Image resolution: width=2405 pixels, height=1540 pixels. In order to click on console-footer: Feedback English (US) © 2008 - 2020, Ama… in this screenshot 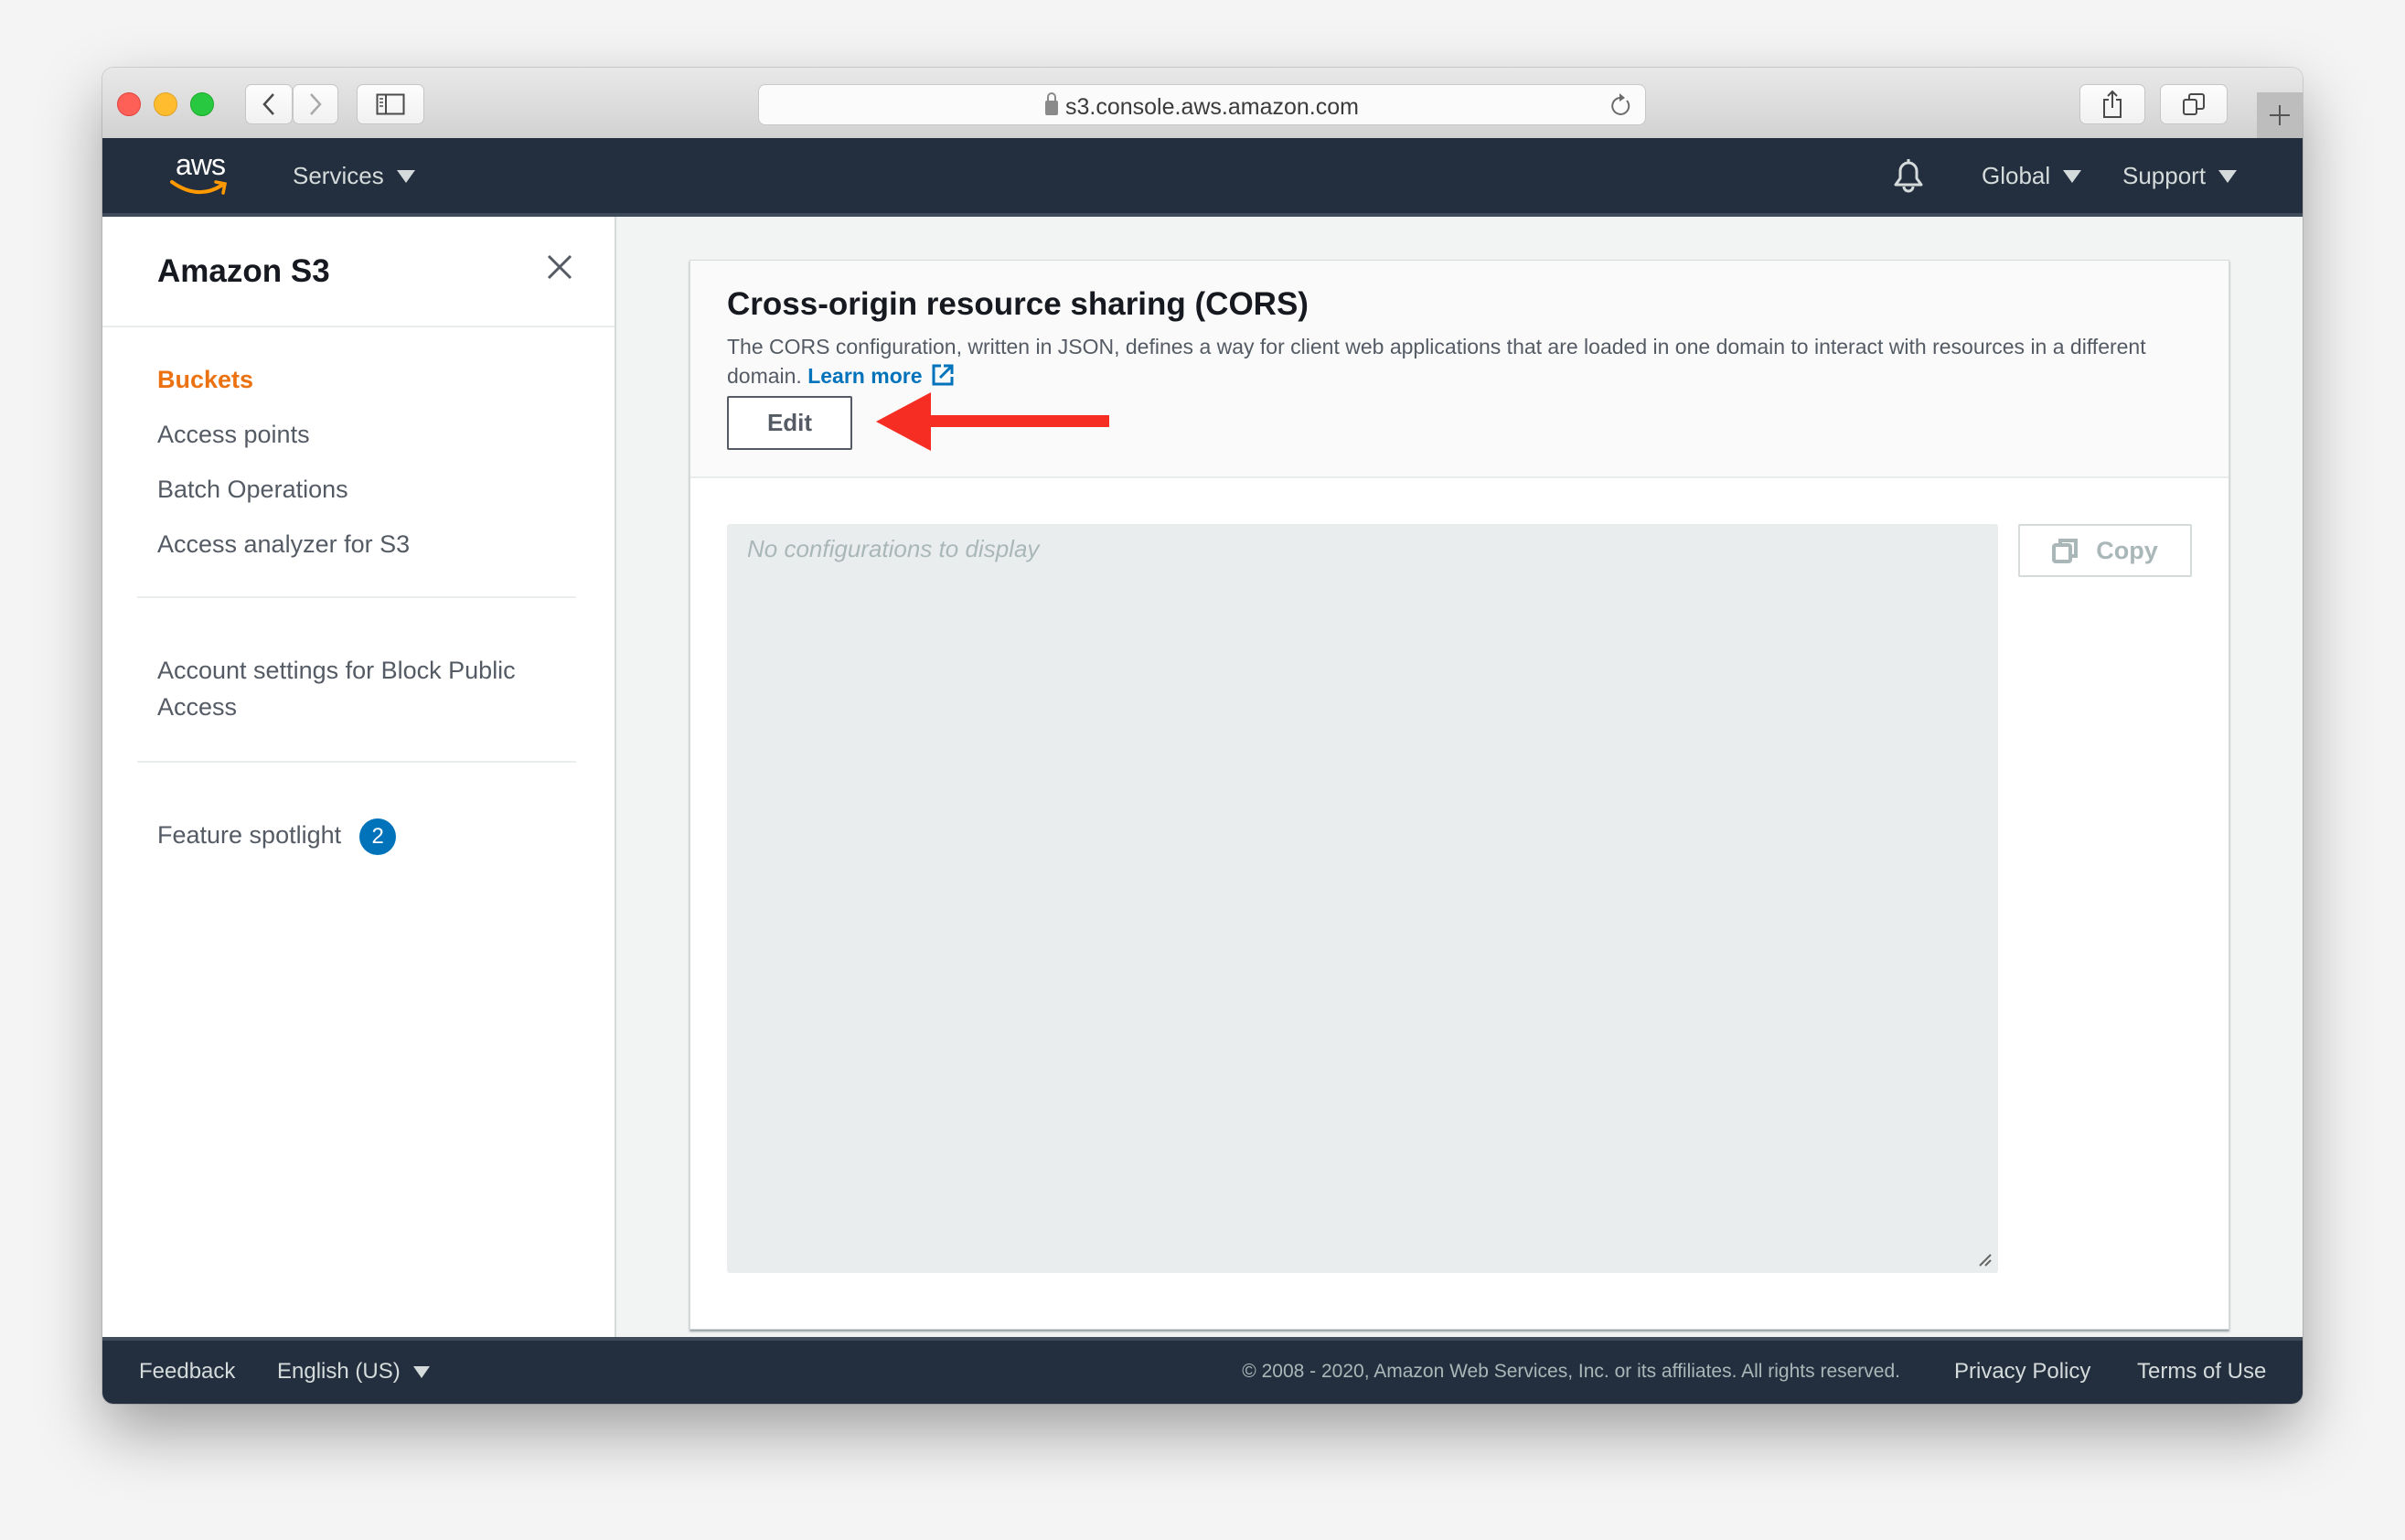, I will do `click(1202, 1371)`.